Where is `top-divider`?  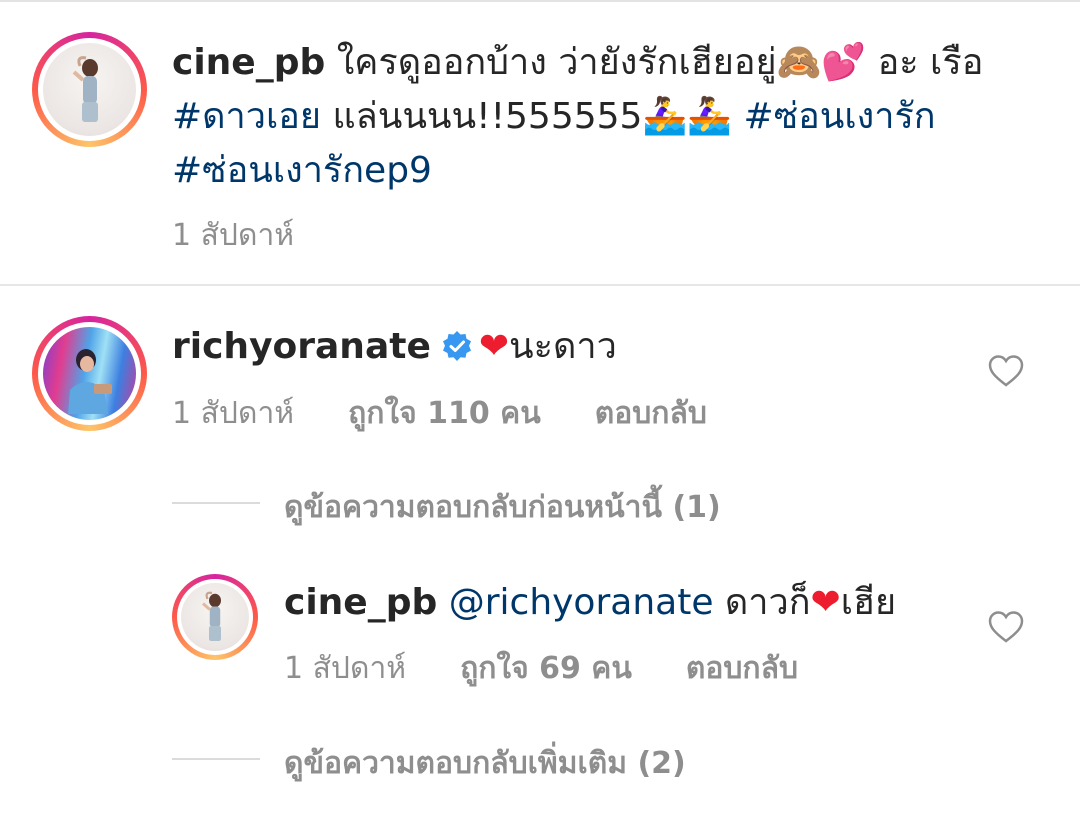 top-divider is located at coordinates (540, 1).